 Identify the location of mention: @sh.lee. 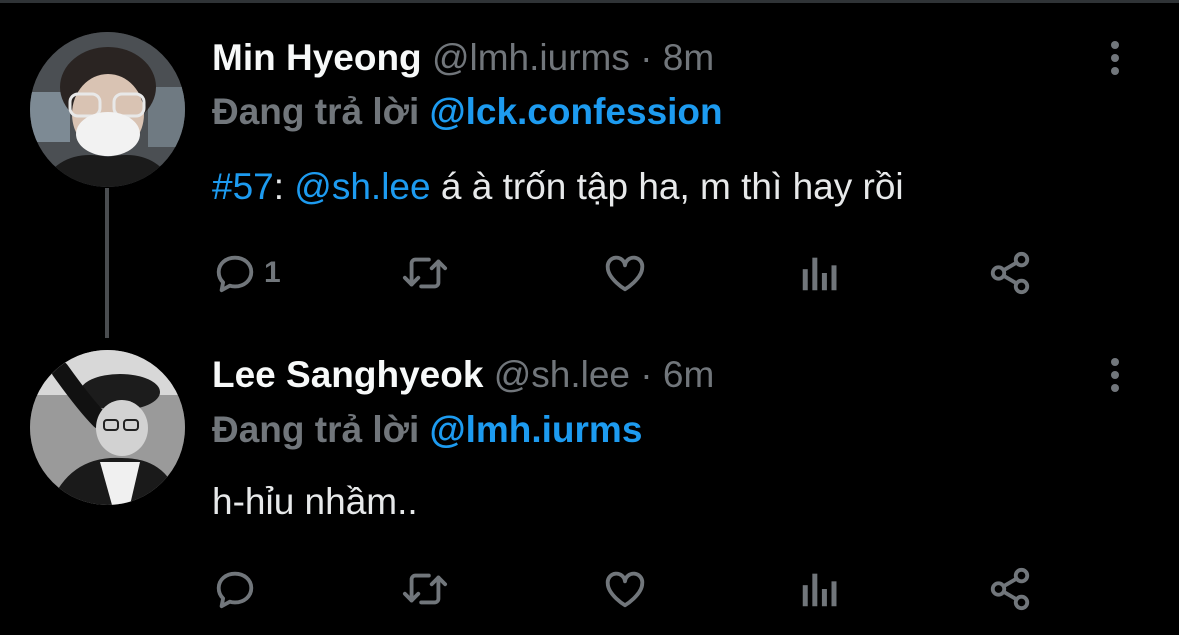
(362, 186).